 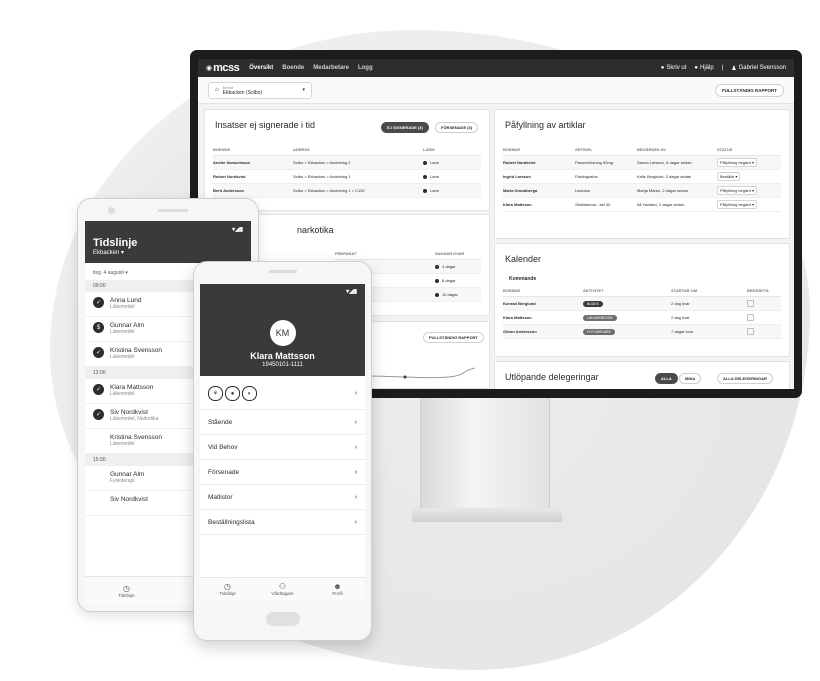 What do you see at coordinates (519, 303) in the screenshot?
I see `row-name: Konrad Berglund` at bounding box center [519, 303].